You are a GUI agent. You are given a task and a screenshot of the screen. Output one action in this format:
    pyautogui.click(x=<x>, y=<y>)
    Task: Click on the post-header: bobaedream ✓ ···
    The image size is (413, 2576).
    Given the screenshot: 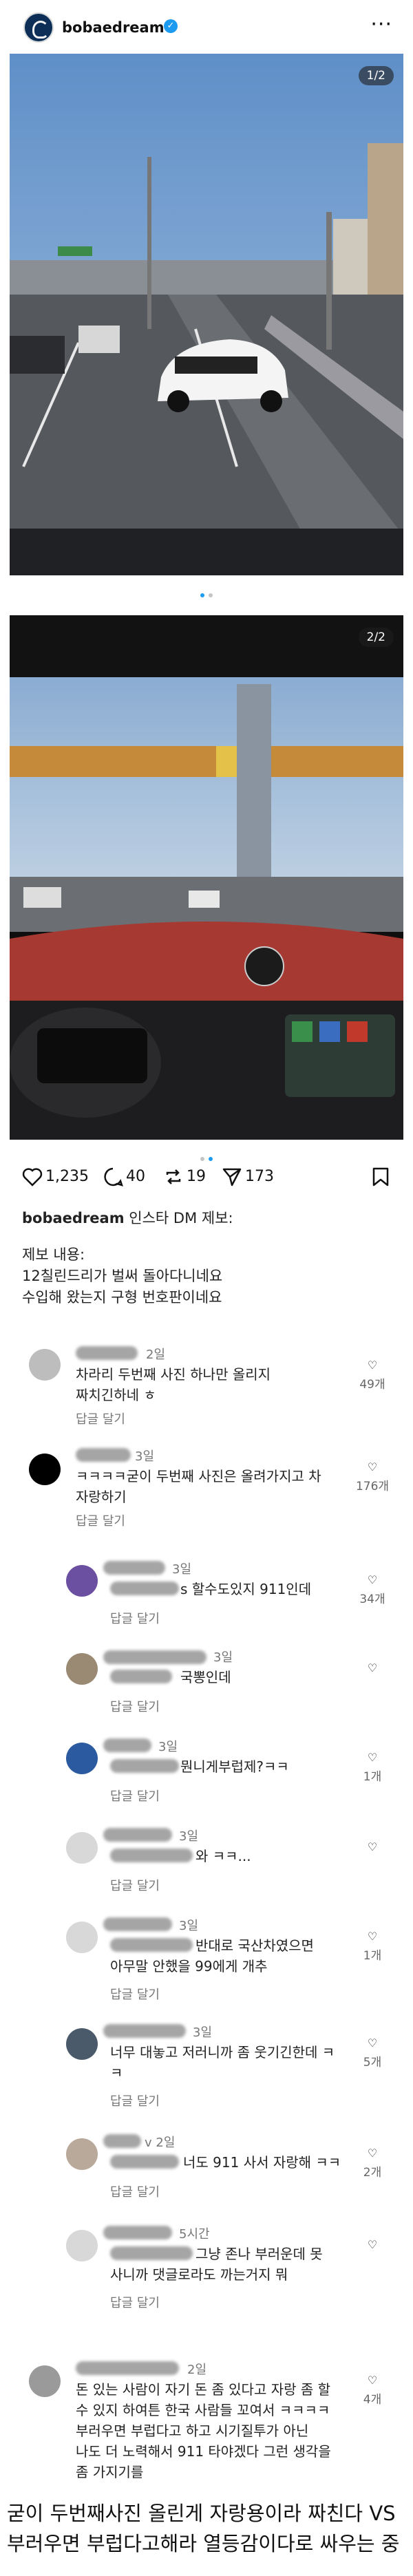 What is the action you would take?
    pyautogui.click(x=206, y=27)
    